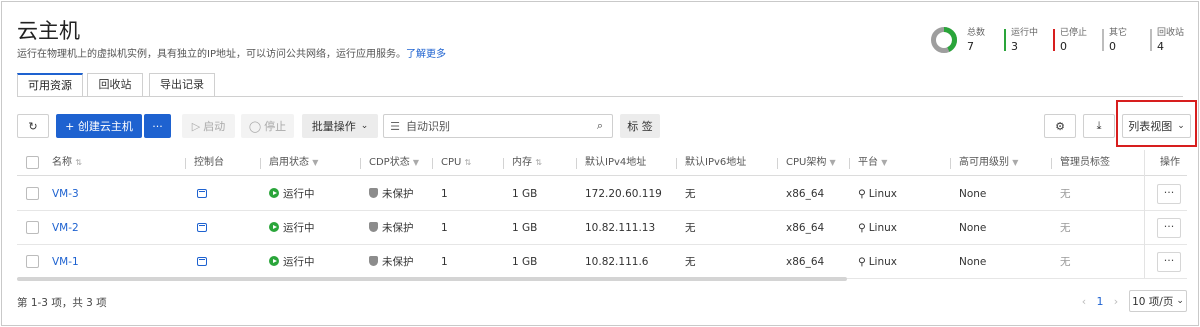 This screenshot has width=1200, height=327. I want to click on gear-icon: ⚙, so click(1060, 126).